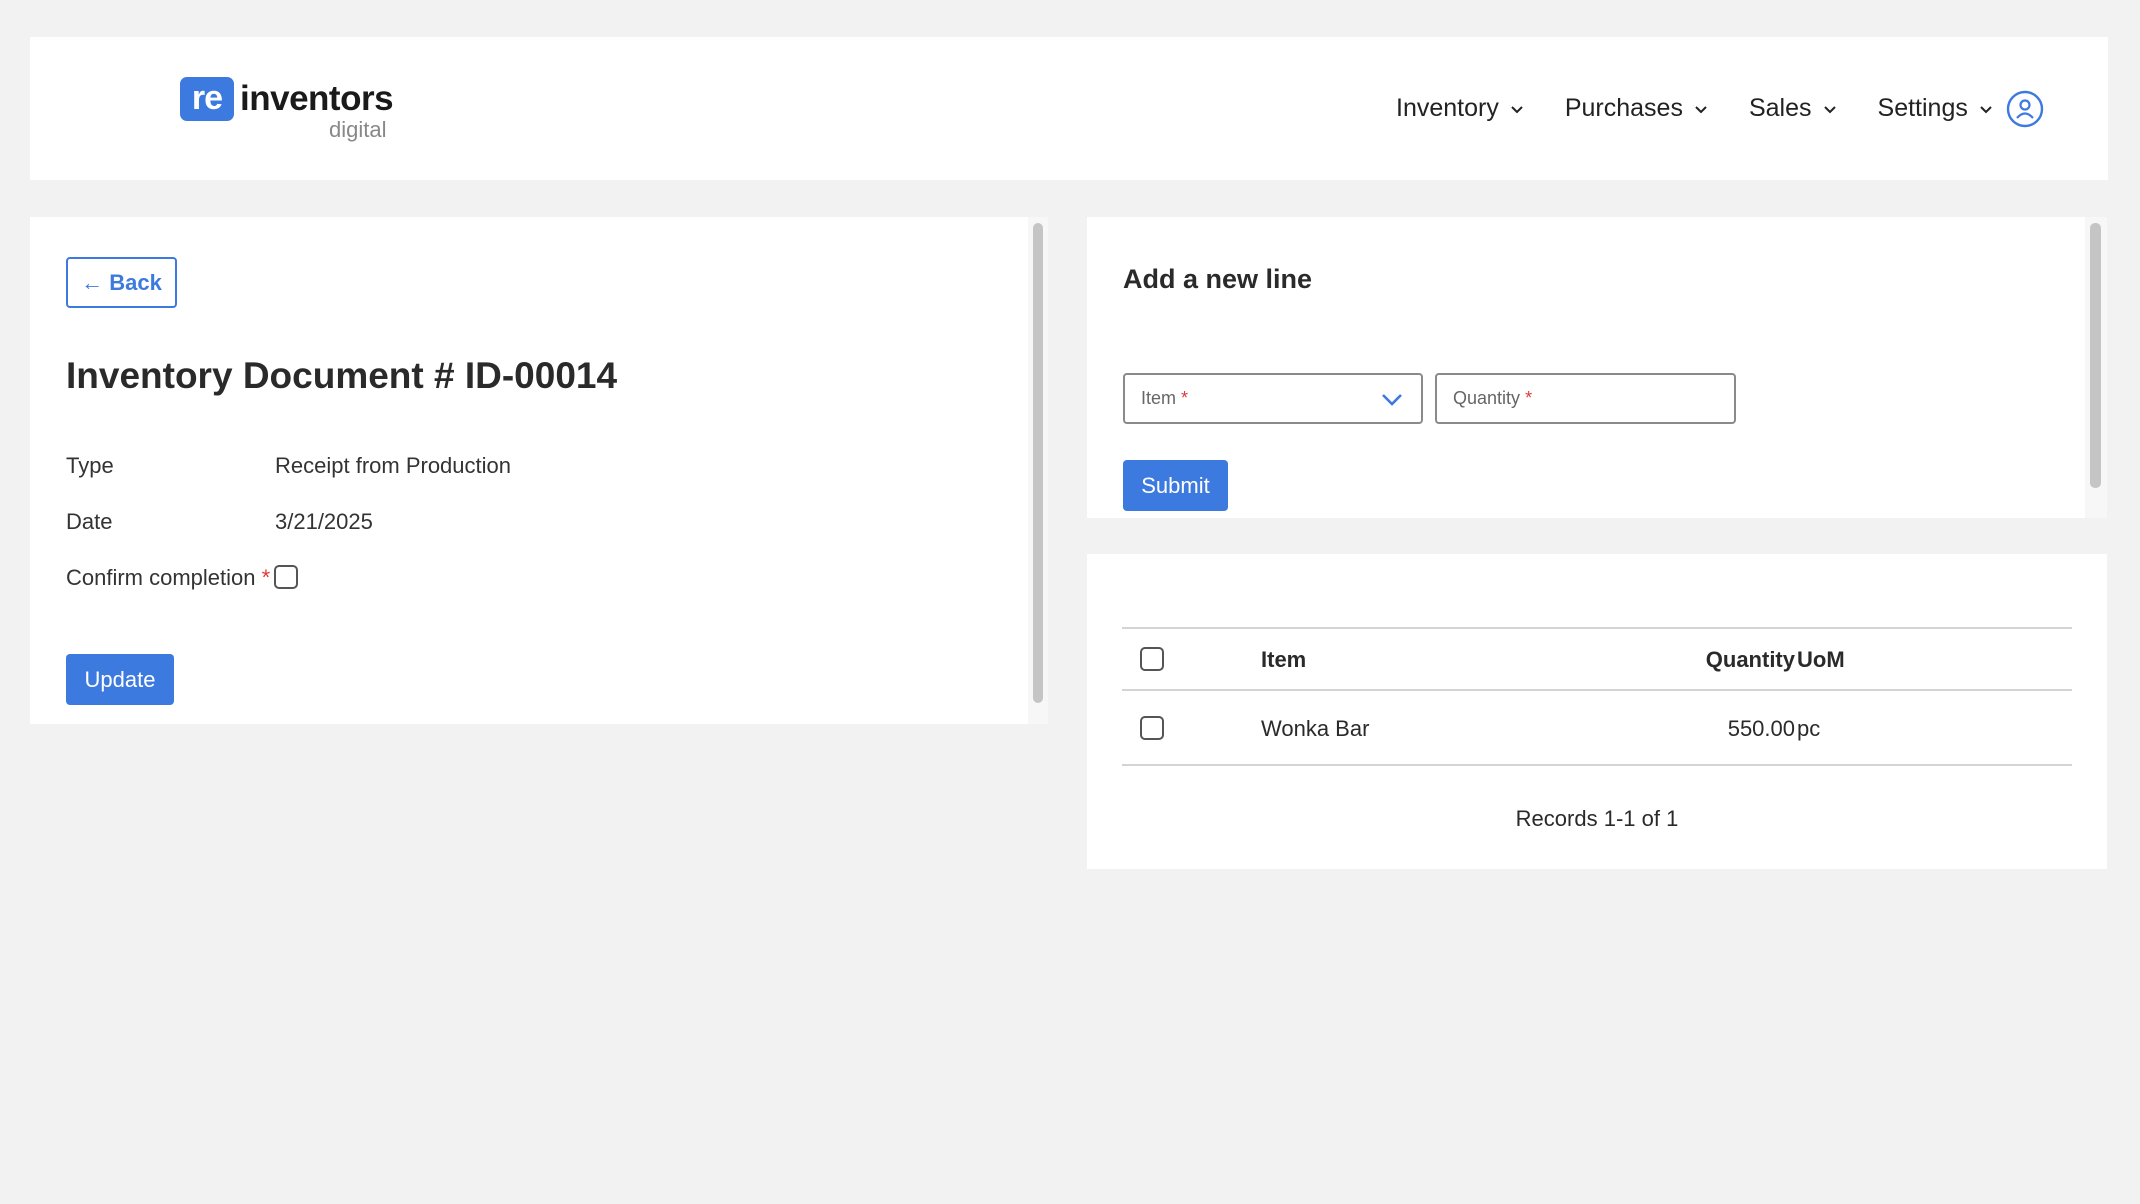 Image resolution: width=2140 pixels, height=1204 pixels. What do you see at coordinates (1175, 485) in the screenshot?
I see `submit-button: Submit` at bounding box center [1175, 485].